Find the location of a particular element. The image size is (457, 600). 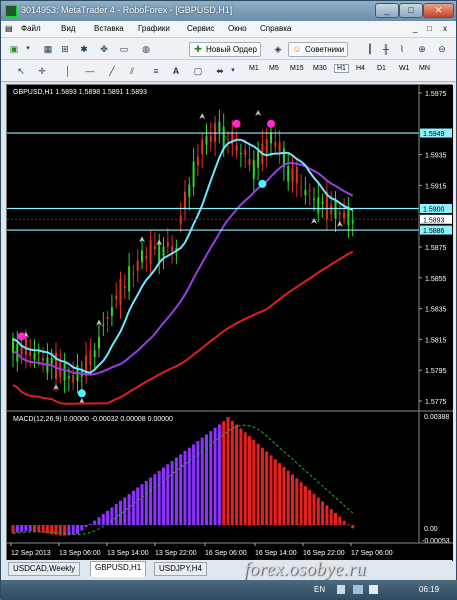

profiles-icon: ▦ is located at coordinates (48, 49).